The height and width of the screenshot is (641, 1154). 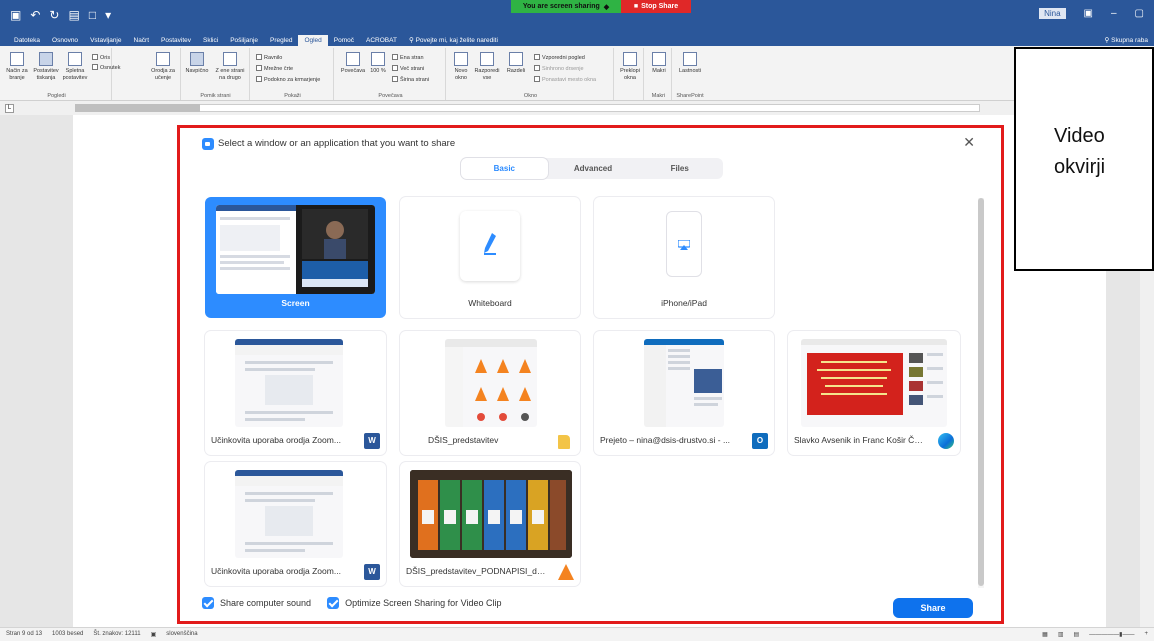 What do you see at coordinates (656, 6) in the screenshot?
I see `stop-share-button: ■ Stop Share` at bounding box center [656, 6].